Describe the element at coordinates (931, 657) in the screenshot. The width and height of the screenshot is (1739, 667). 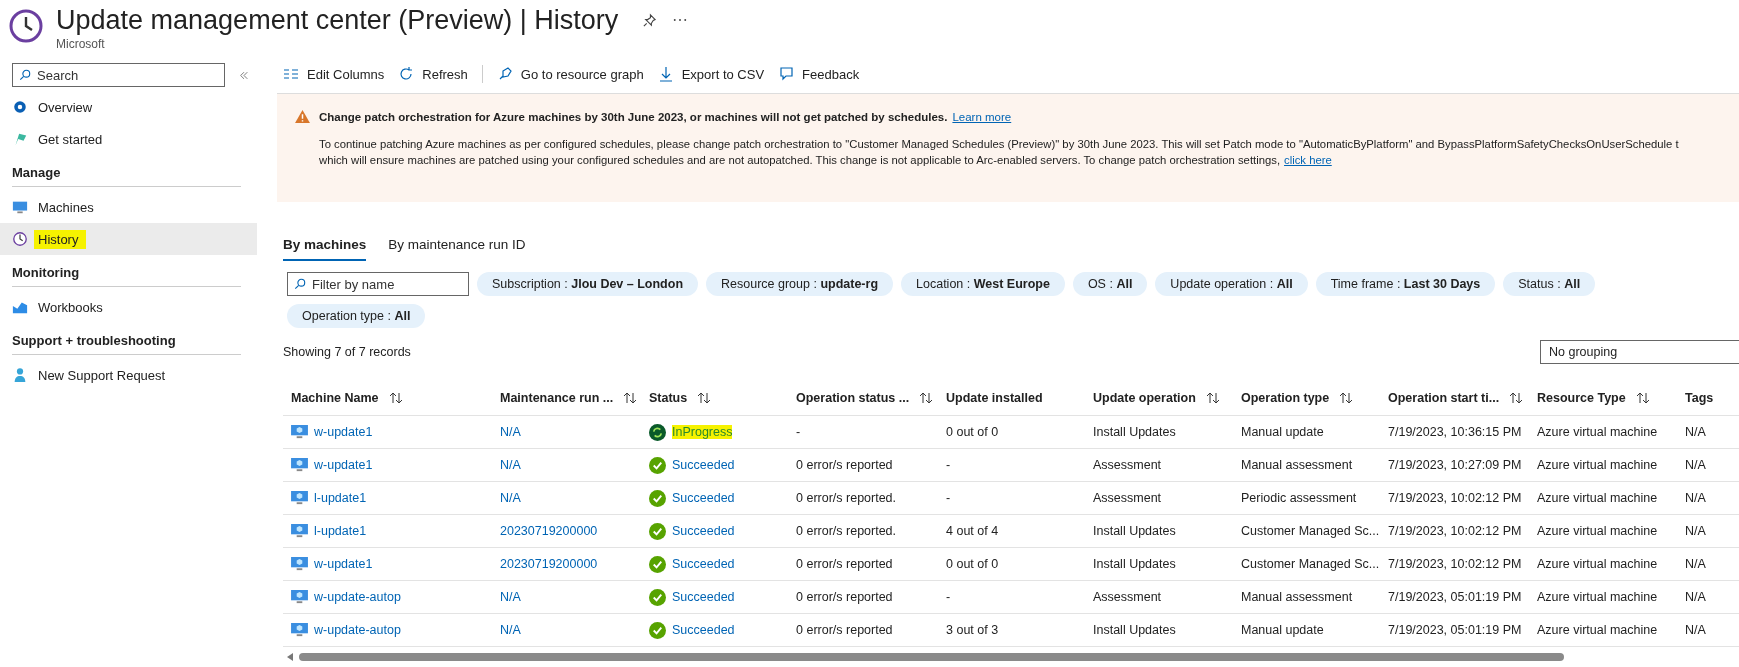
I see `scrollbar-thumb` at that location.